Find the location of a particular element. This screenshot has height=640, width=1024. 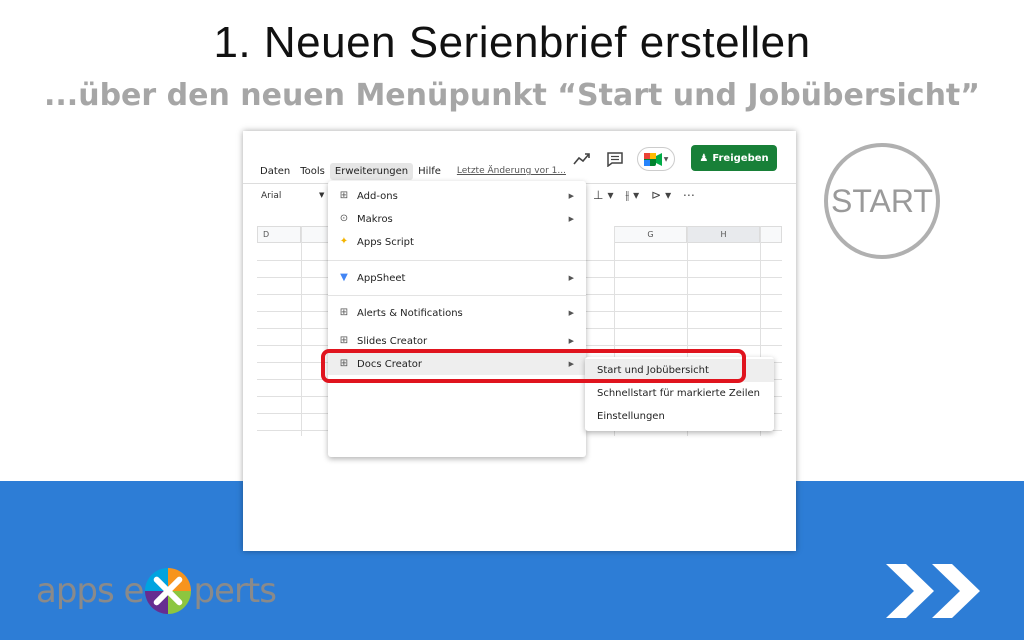

font-select: Arial is located at coordinates (271, 196).